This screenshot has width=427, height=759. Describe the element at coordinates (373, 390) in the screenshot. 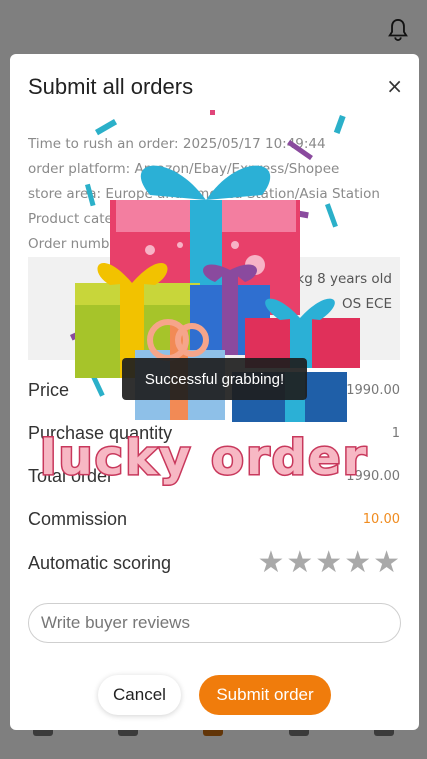

I see `price-value: 1990.00` at that location.